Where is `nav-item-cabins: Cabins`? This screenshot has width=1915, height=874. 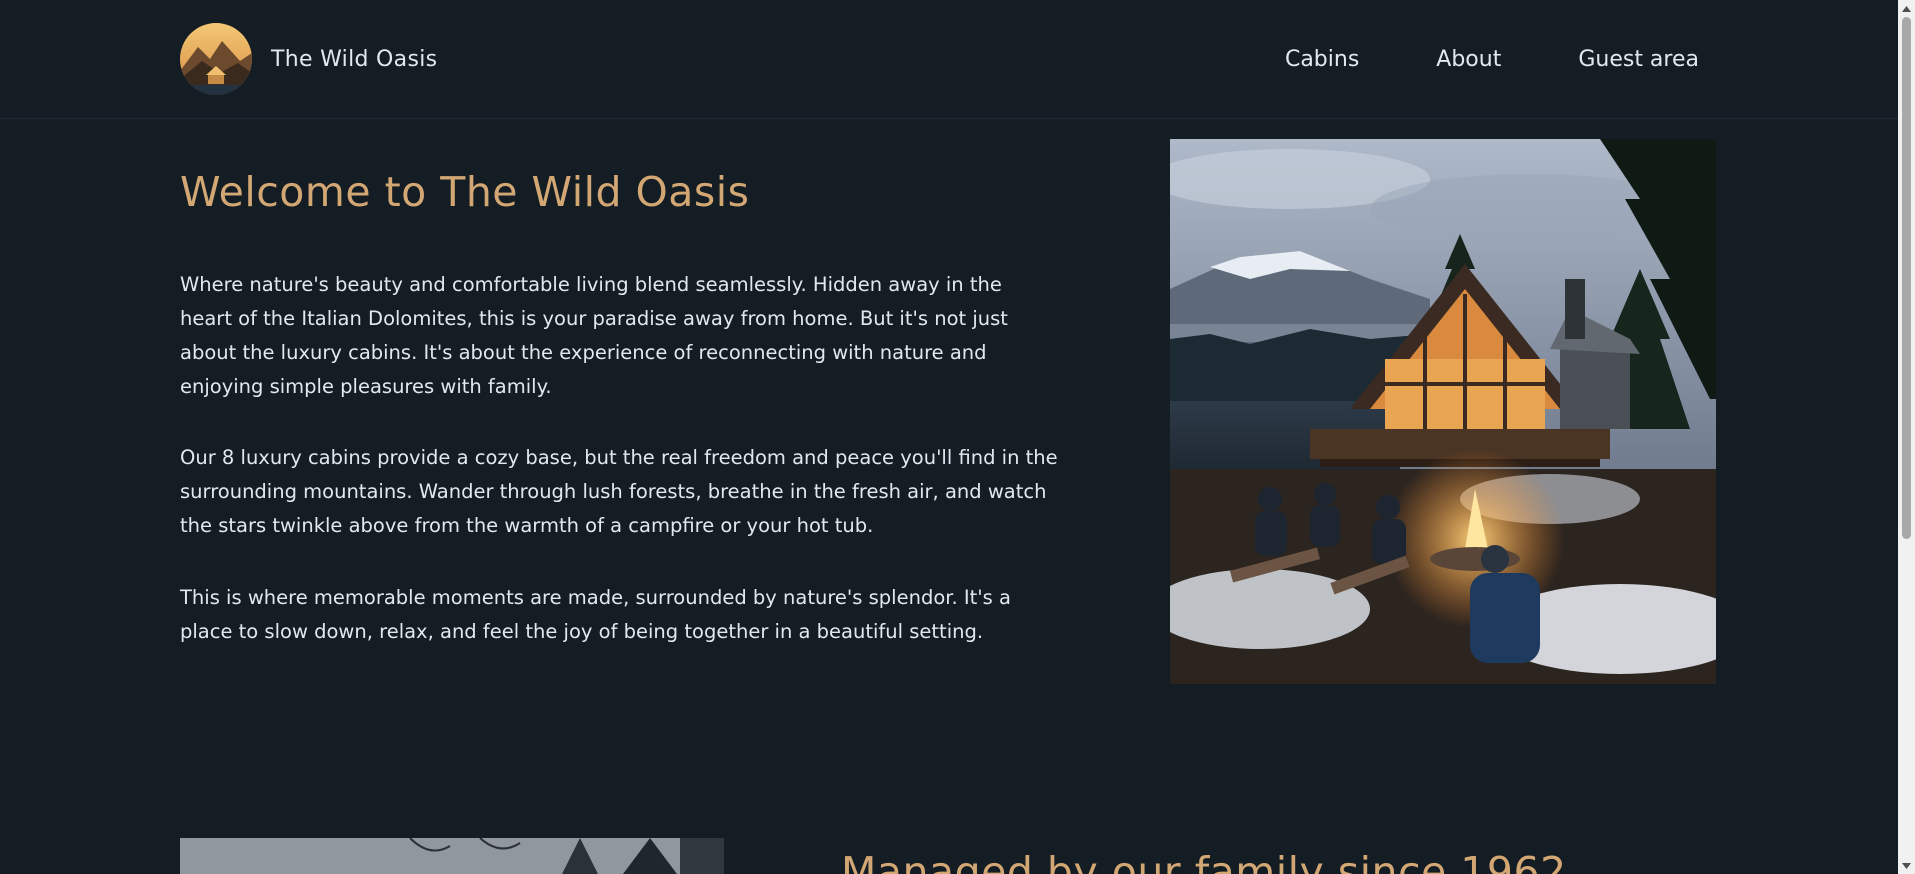
nav-item-cabins: Cabins is located at coordinates (1322, 59).